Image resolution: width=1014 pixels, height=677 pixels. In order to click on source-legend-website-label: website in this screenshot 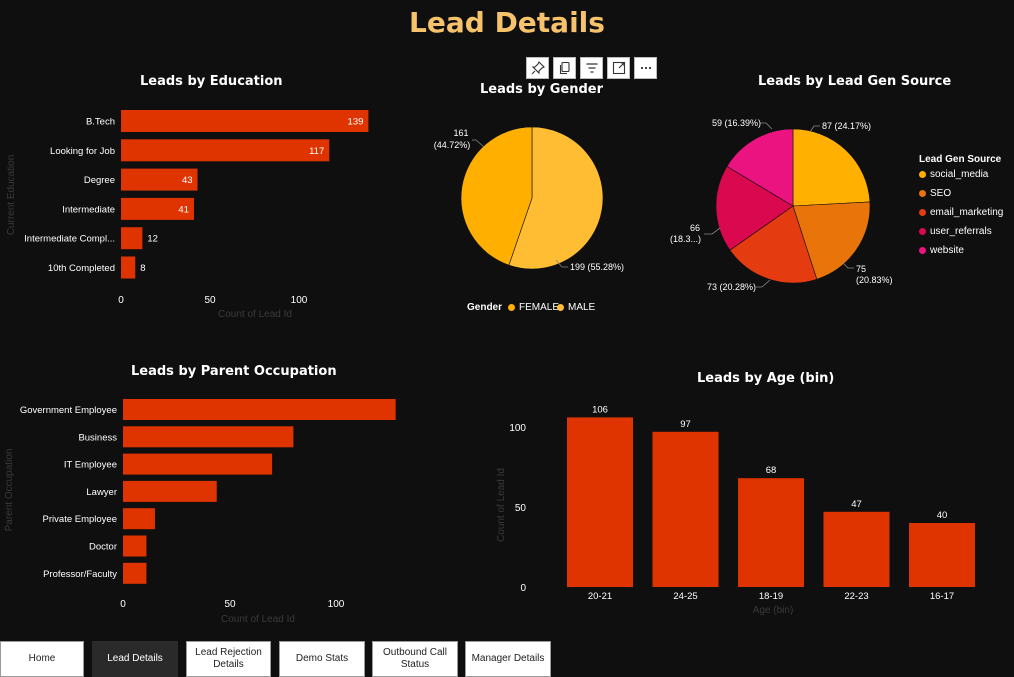, I will do `click(947, 250)`.